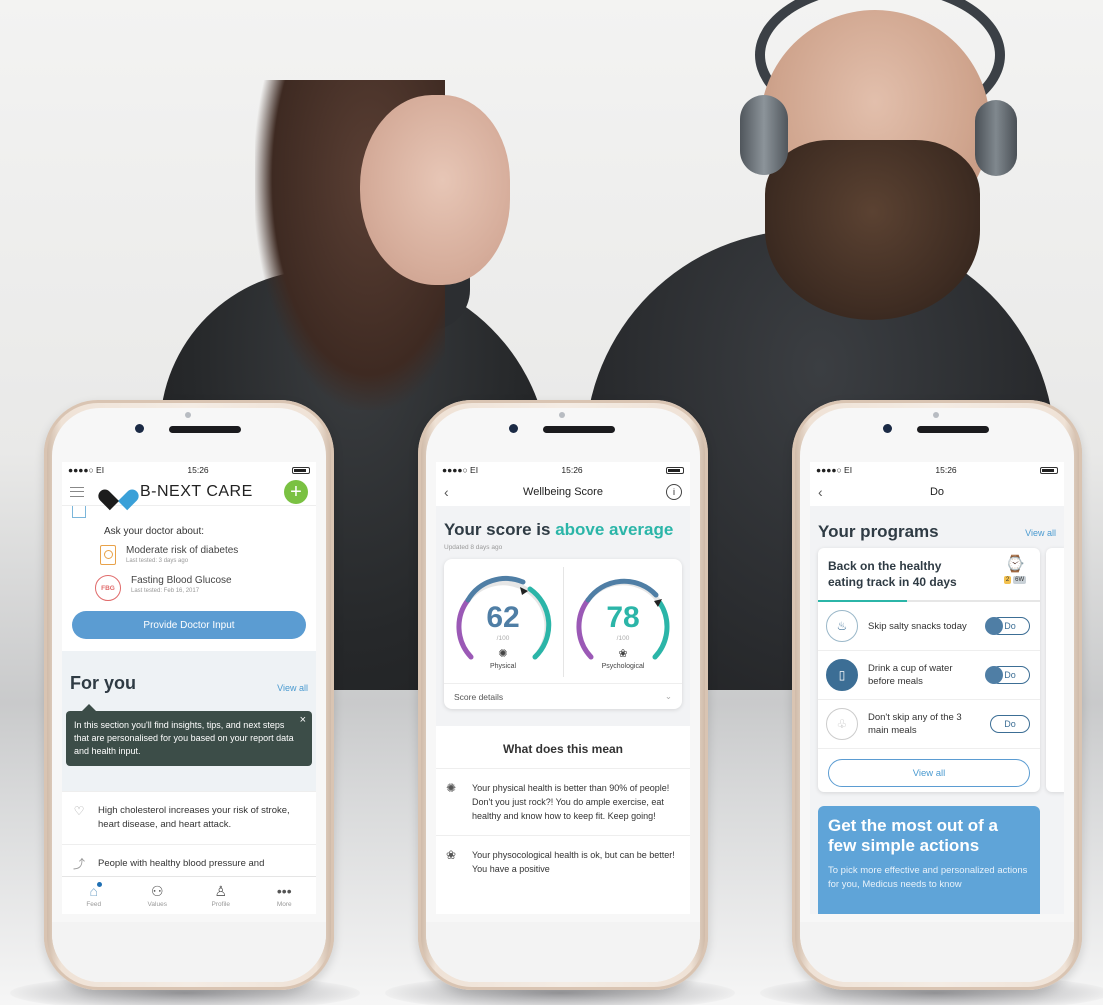 The width and height of the screenshot is (1103, 1005). Describe the element at coordinates (154, 531) in the screenshot. I see `ask-doctor-label: Ask your doctor about:` at that location.